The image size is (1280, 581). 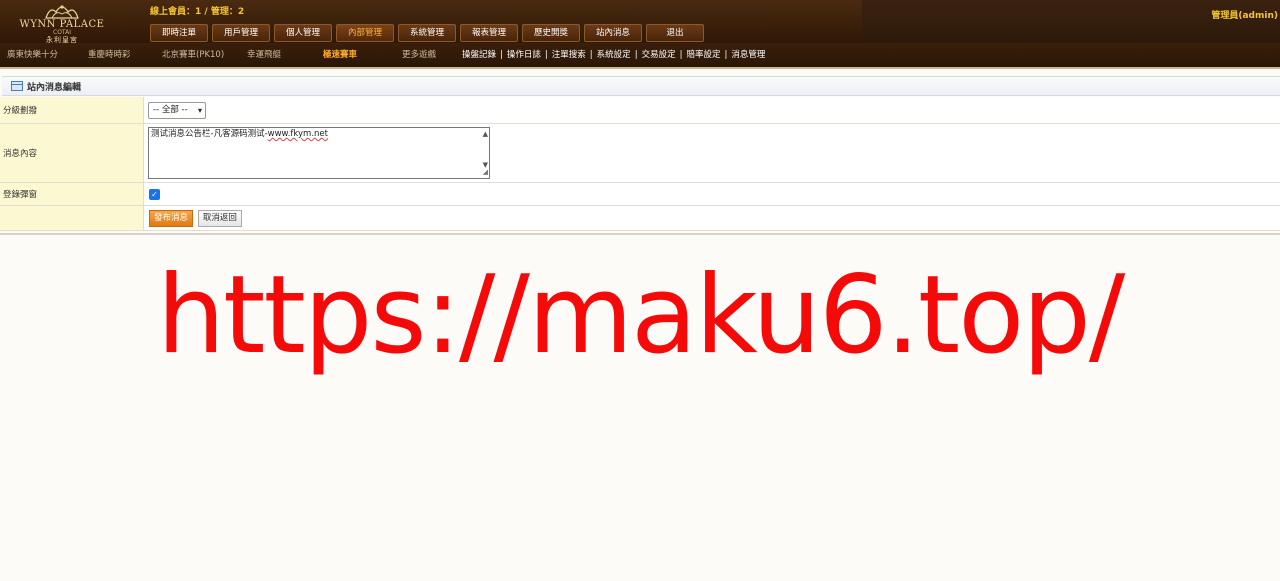 I want to click on content-url: www.fkym.net, so click(x=297, y=134).